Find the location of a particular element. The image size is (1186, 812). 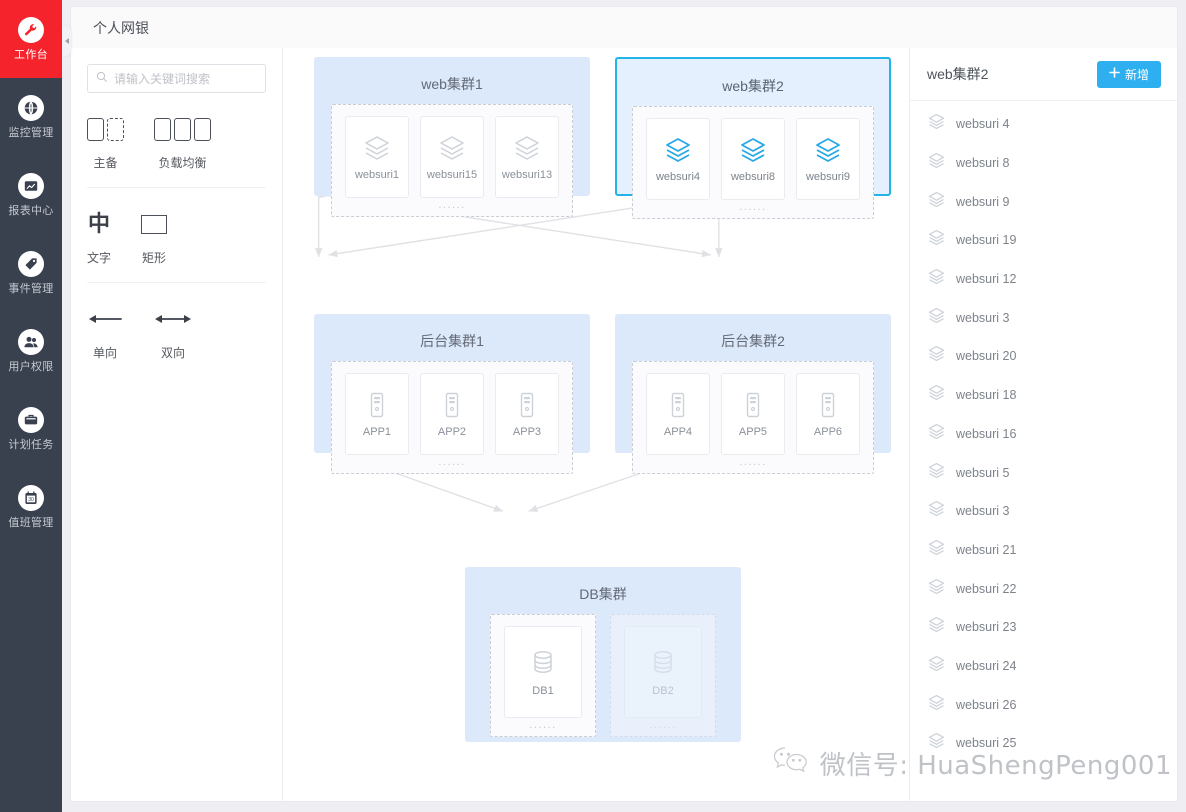

node-label: APP5 is located at coordinates (753, 432).